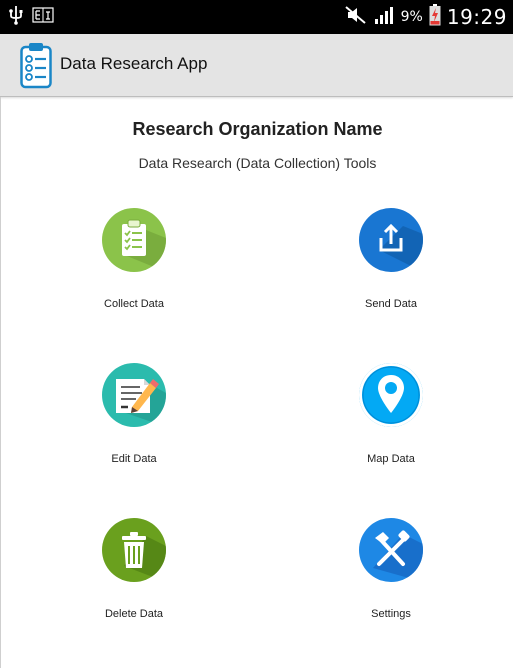  I want to click on send-data-tile: Send Data, so click(391, 259).